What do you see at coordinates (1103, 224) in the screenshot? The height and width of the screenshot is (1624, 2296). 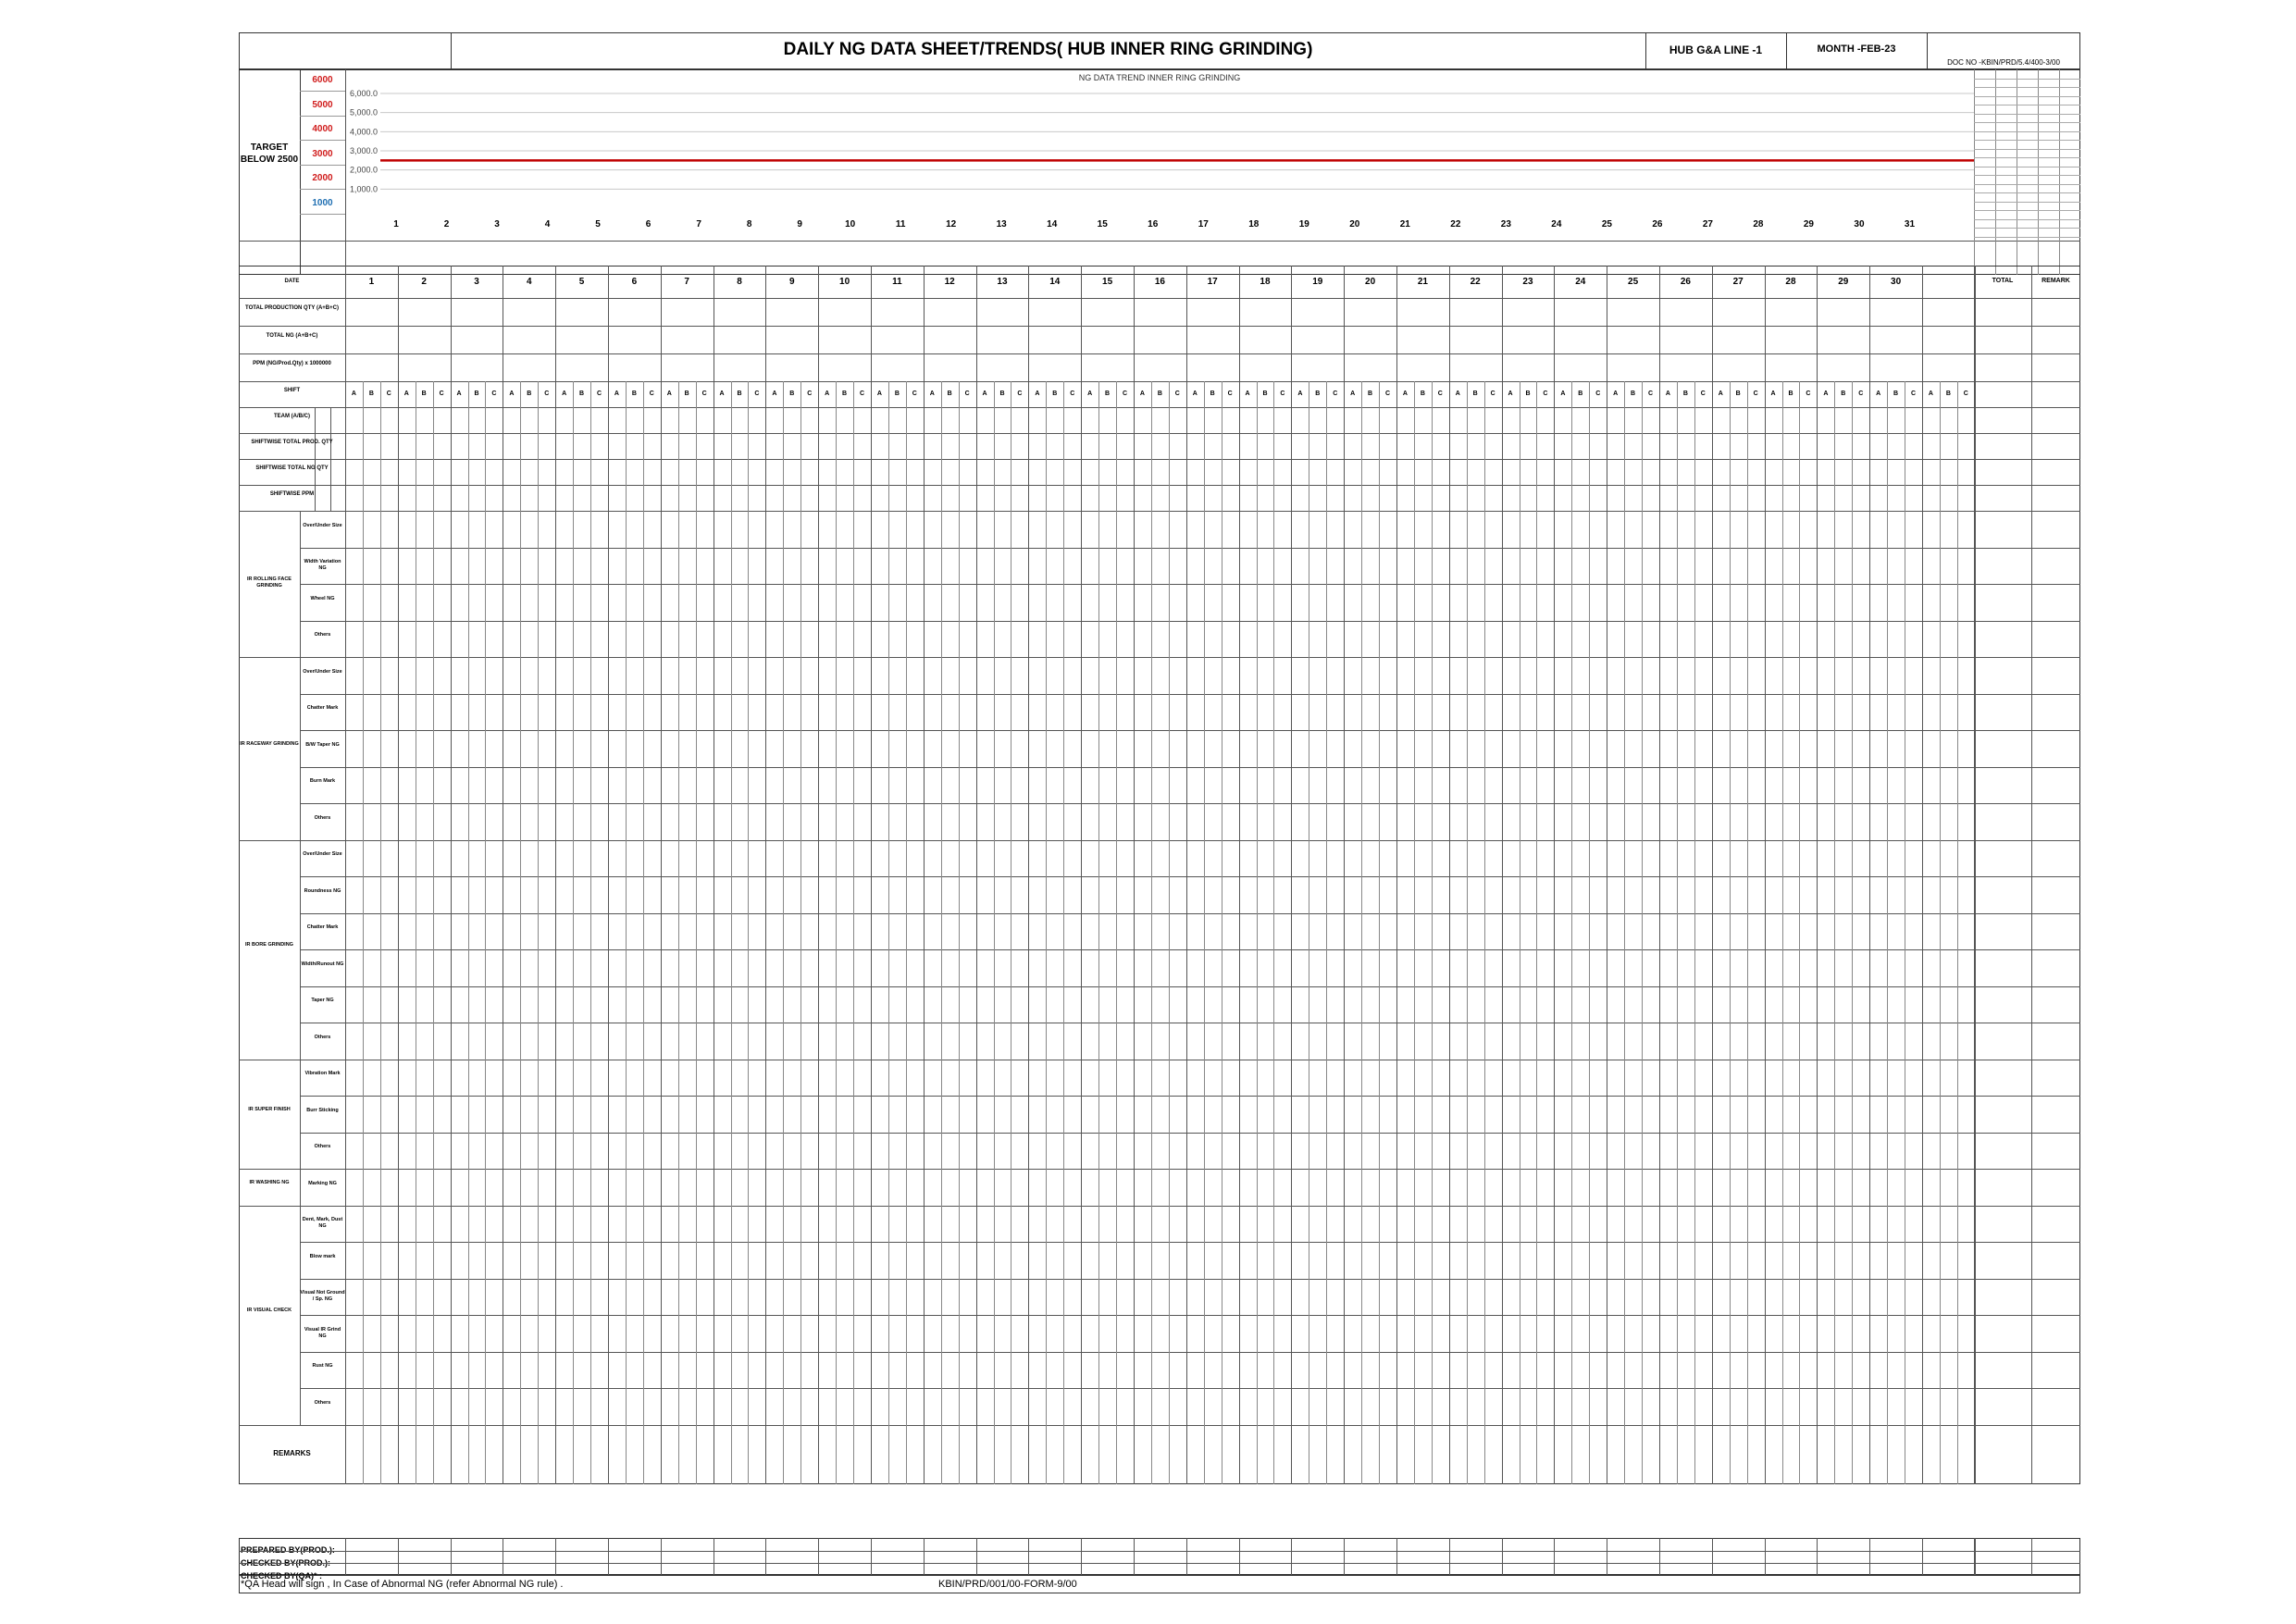 I see `x-tick-label: 15` at bounding box center [1103, 224].